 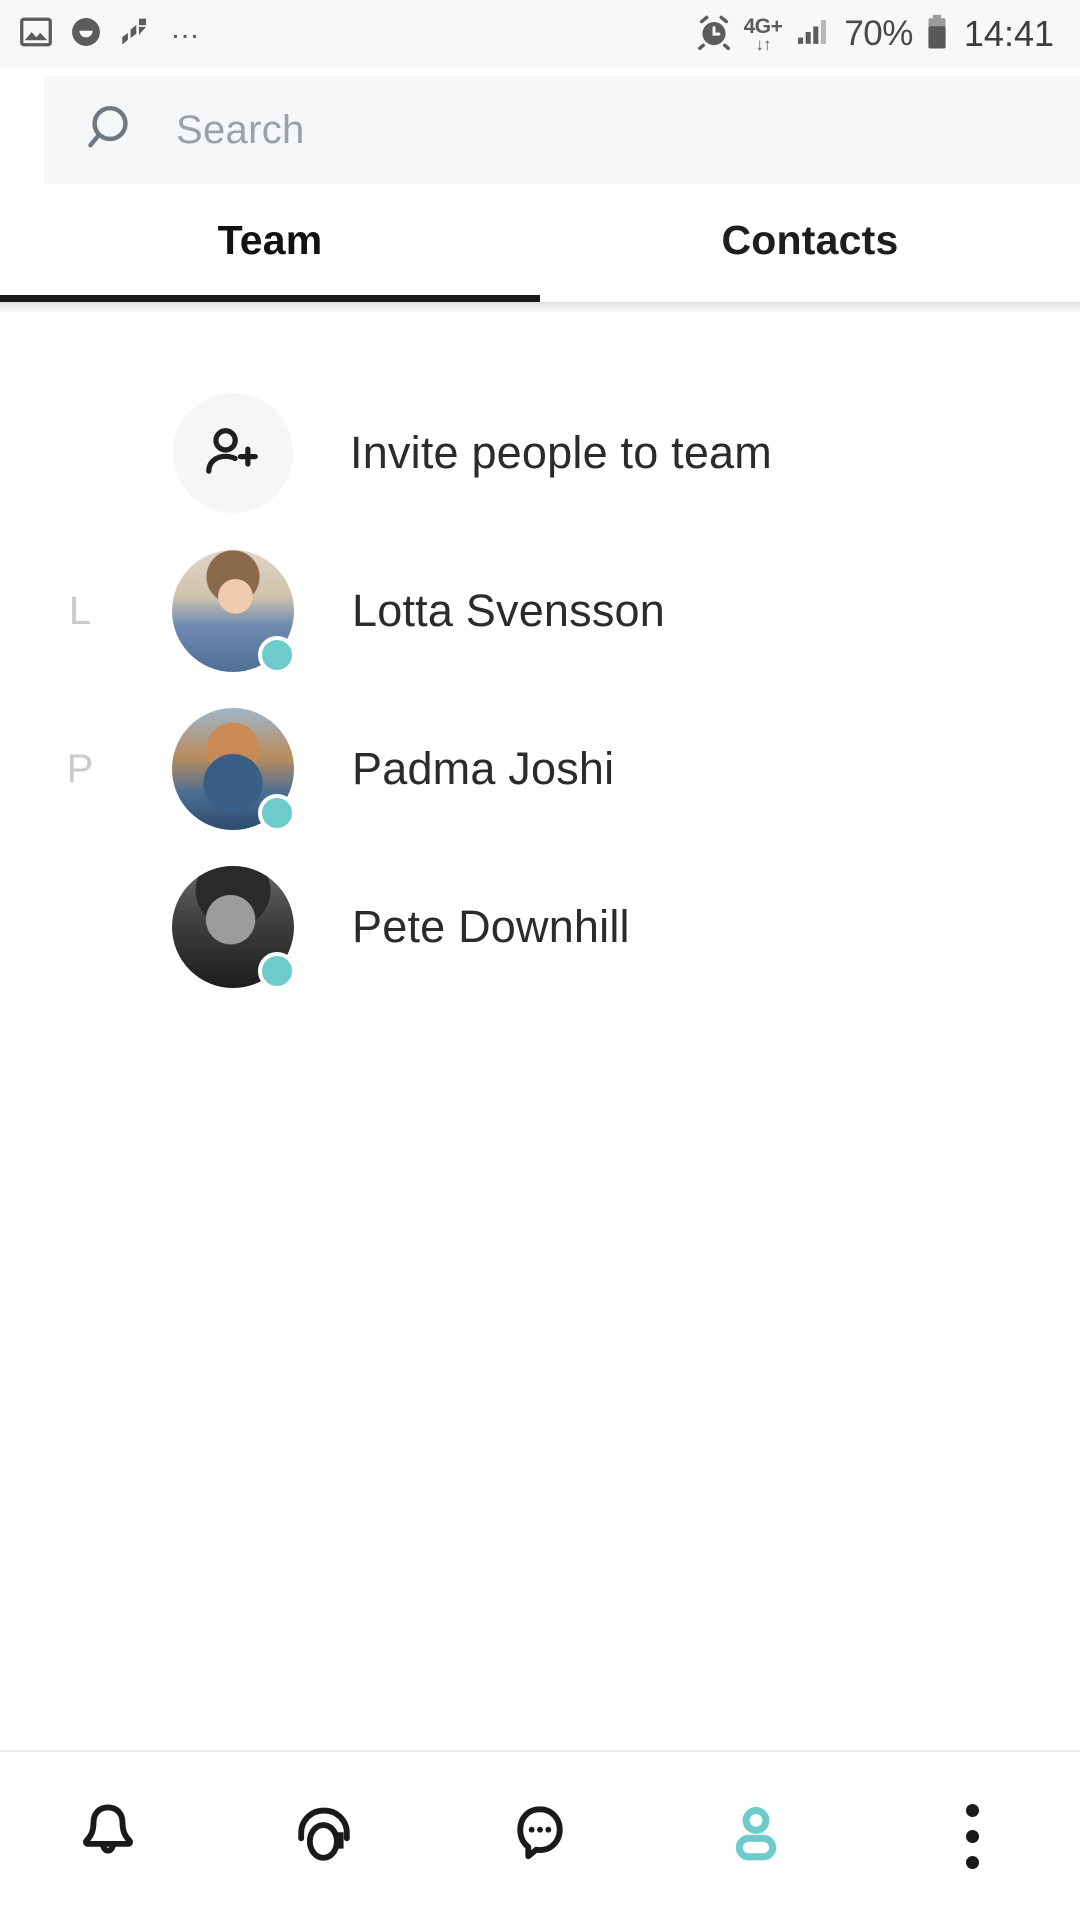 I want to click on data-transfer-arrows-icon: ↓↑, so click(x=763, y=44).